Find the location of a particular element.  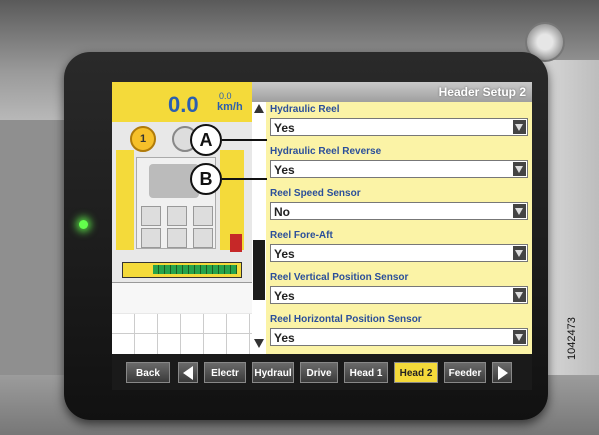

setting-reel-horizontal-position-sensor: Reel Horizontal Position Sensor Yes is located at coordinates (399, 333).